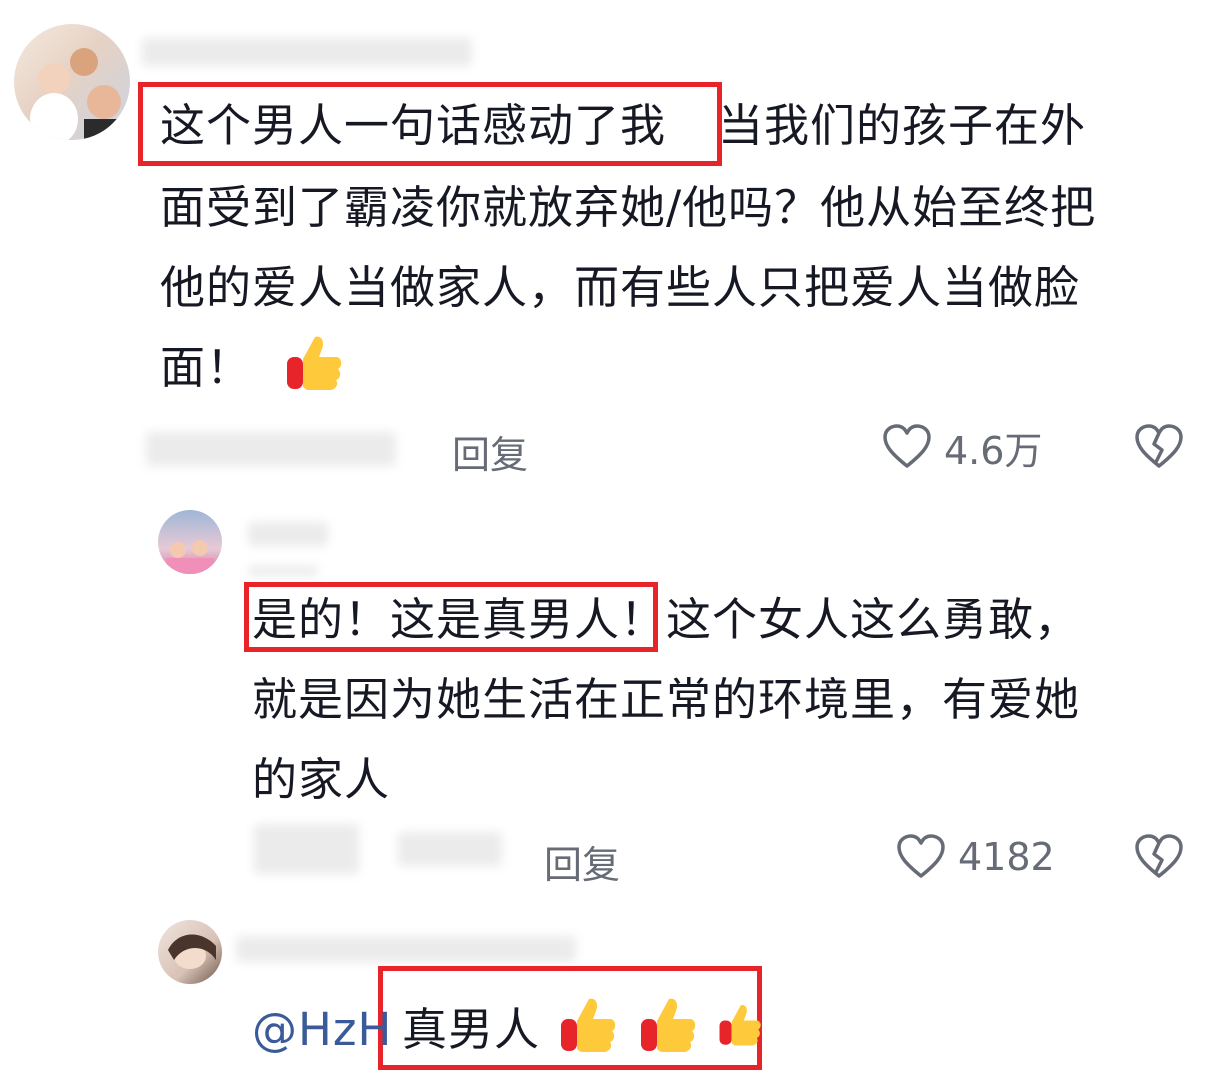 This screenshot has width=1210, height=1080. Describe the element at coordinates (206, 367) in the screenshot. I see `comment-text: 面！` at that location.